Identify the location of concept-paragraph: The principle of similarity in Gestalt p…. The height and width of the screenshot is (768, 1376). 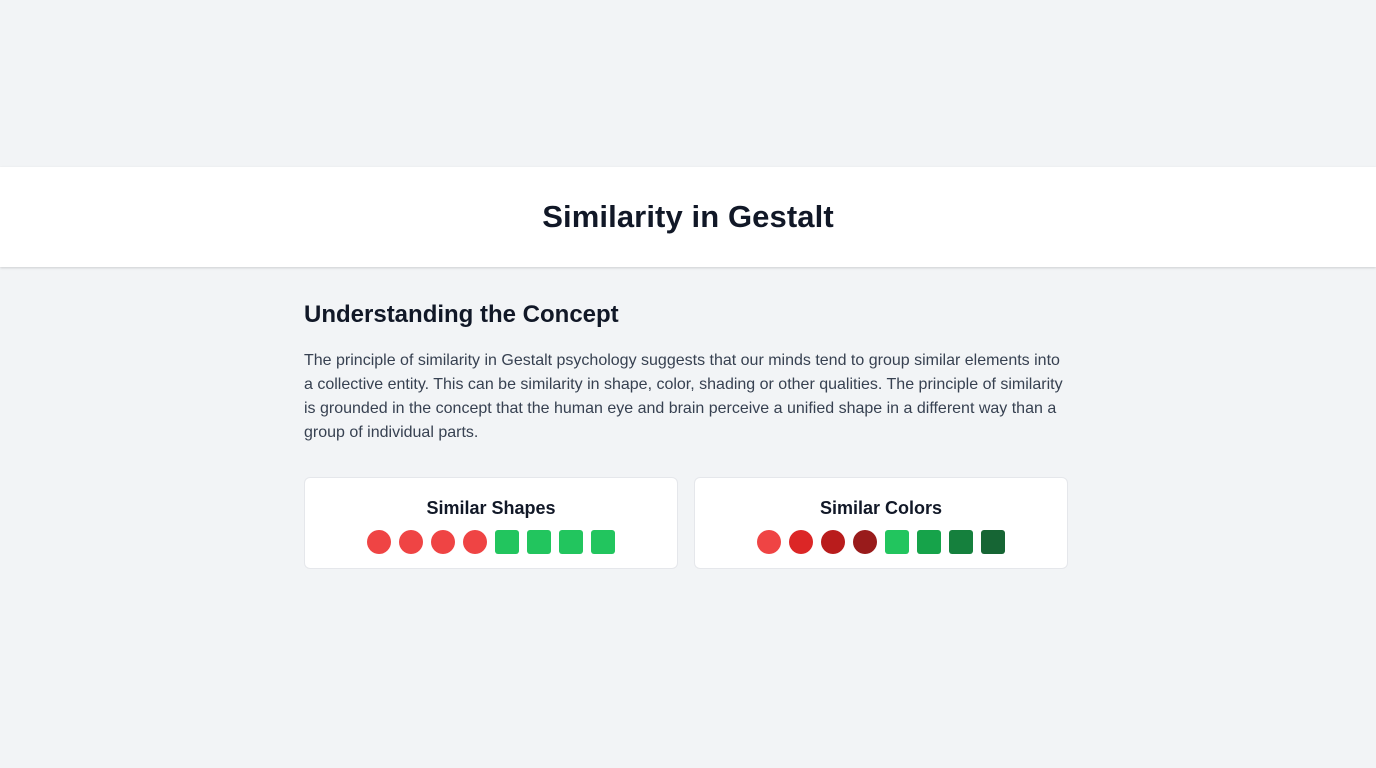
(683, 396).